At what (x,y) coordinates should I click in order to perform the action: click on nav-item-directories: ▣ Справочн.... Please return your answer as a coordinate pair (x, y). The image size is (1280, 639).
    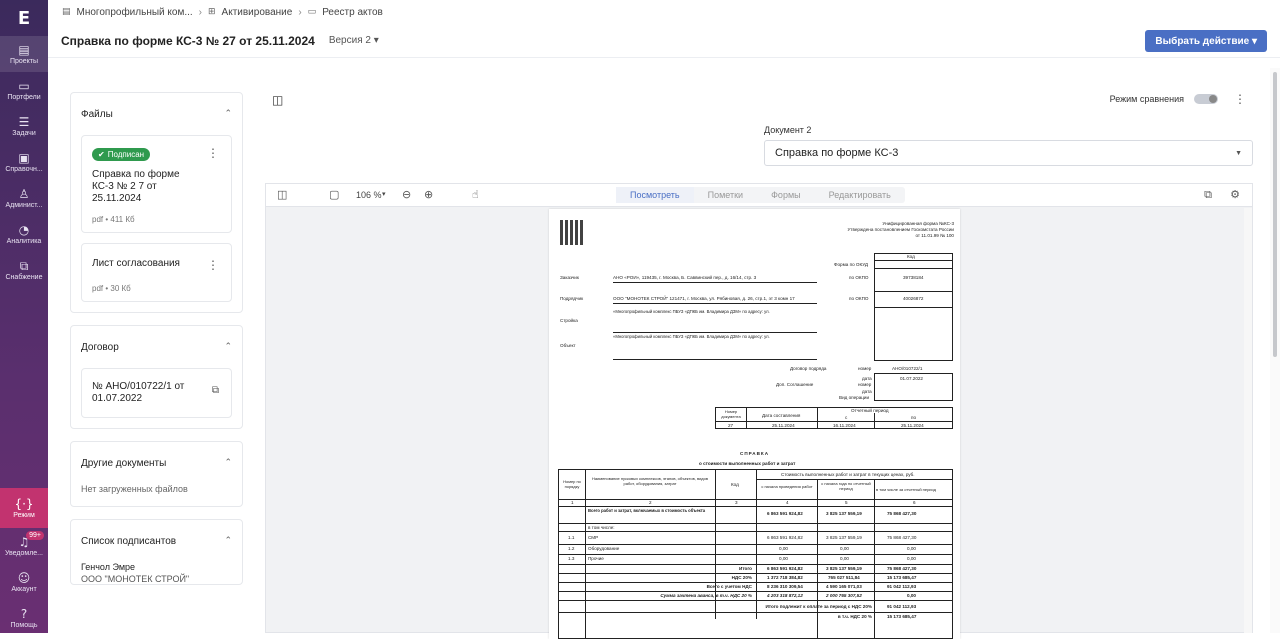
    Looking at the image, I should click on (24, 162).